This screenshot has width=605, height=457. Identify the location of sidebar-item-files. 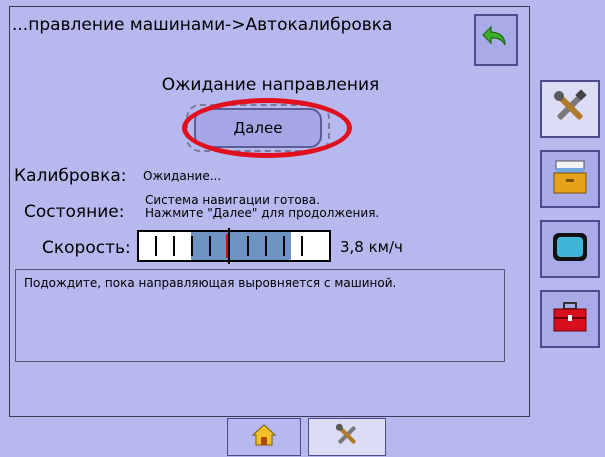
(570, 179).